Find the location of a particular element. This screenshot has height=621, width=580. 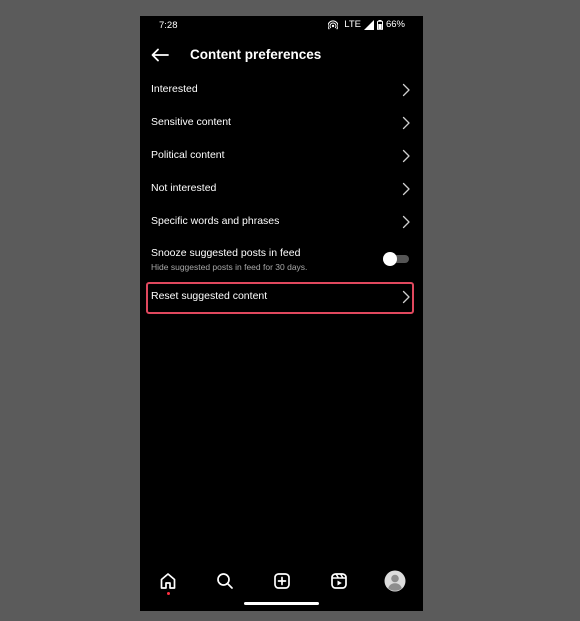

signal-icon is located at coordinates (368, 24).